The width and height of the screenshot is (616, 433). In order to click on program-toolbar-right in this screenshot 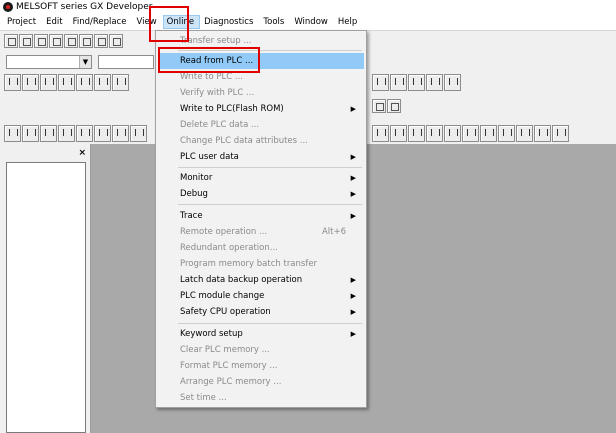, I will do `click(470, 133)`.